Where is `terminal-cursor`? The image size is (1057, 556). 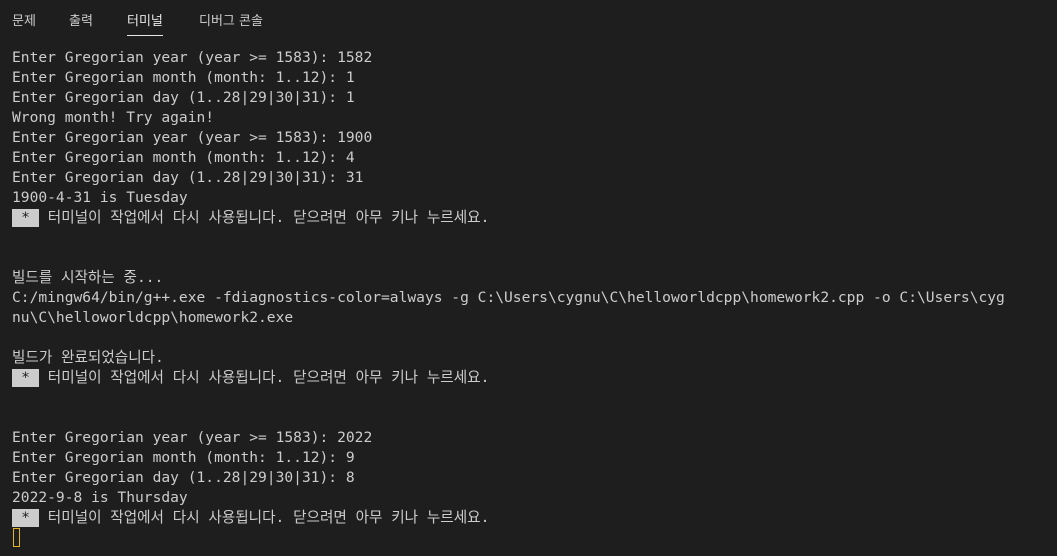 terminal-cursor is located at coordinates (16, 537).